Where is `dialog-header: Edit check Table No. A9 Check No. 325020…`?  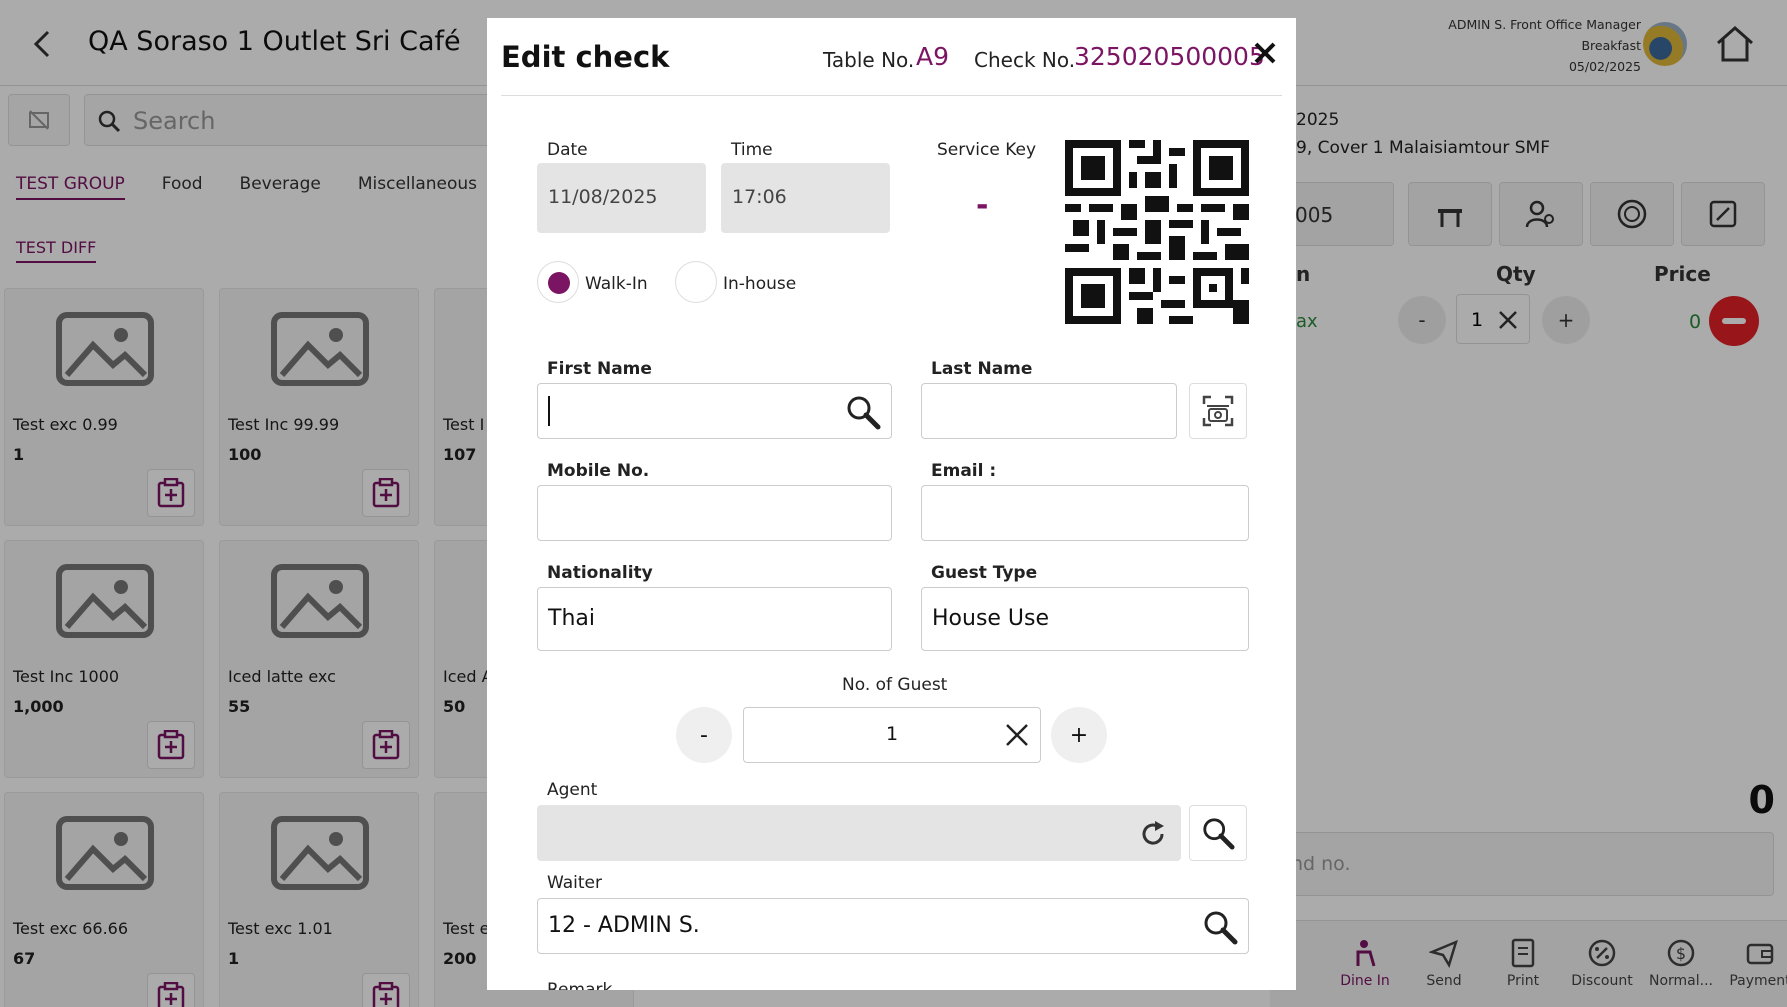
dialog-header: Edit check Table No. A9 Check No. 325020… is located at coordinates (891, 57).